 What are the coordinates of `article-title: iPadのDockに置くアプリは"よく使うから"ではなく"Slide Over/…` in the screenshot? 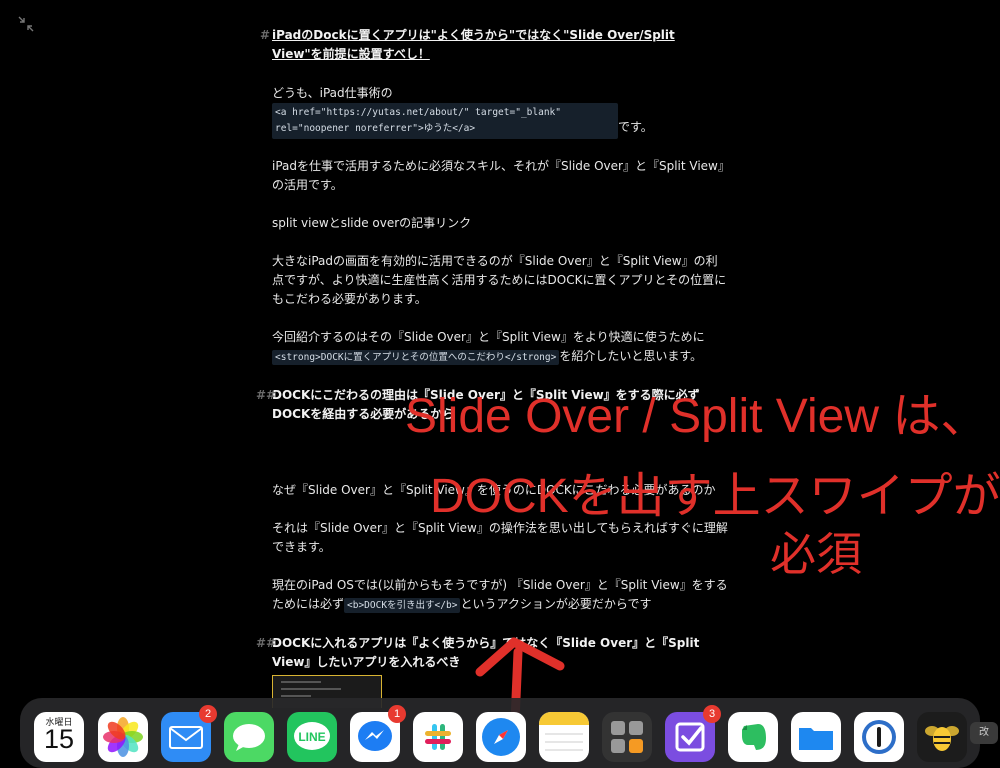 It's located at (473, 44).